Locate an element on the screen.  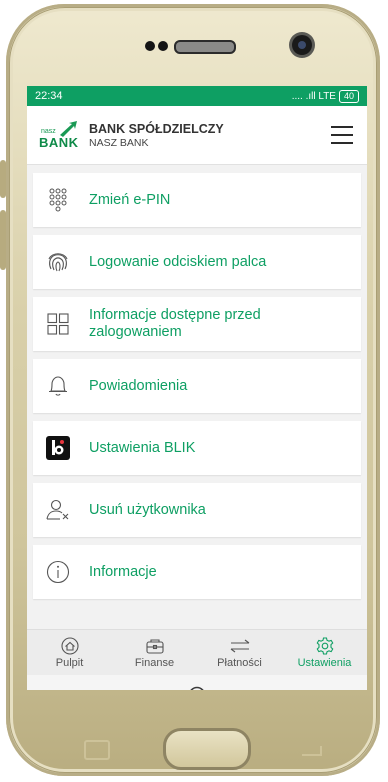
app-header: nasz BANK BANK SPÓŁDZIELCZY NASZ BANK is located at coordinates (197, 135).